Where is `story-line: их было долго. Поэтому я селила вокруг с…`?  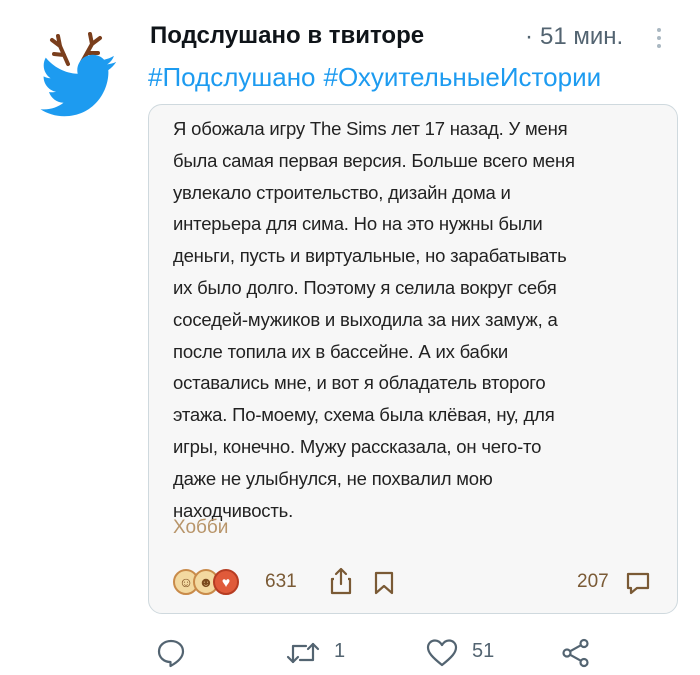 story-line: их было долго. Поэтому я селила вокруг с… is located at coordinates (365, 287).